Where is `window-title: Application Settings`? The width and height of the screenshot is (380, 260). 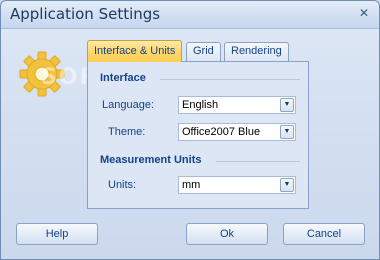 window-title: Application Settings is located at coordinates (85, 14).